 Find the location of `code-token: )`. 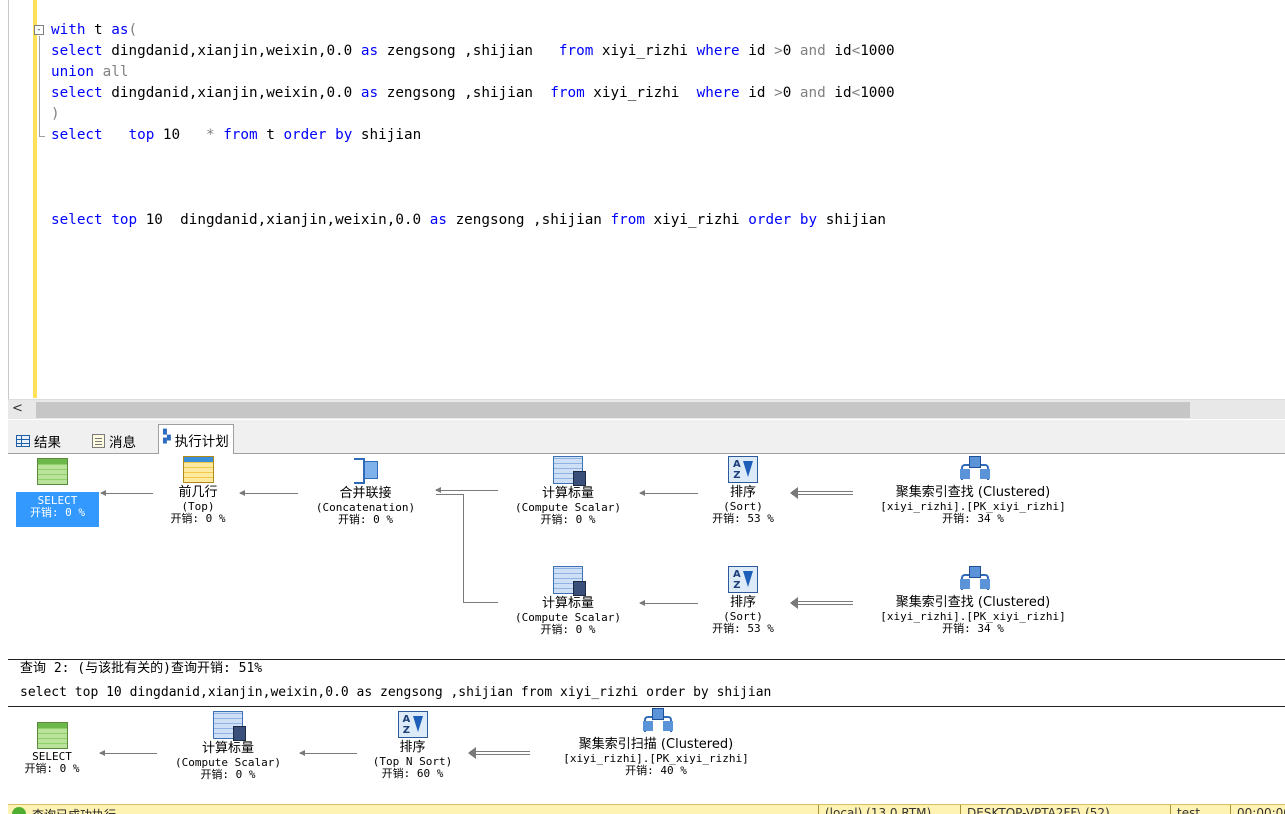

code-token: ) is located at coordinates (55, 114).